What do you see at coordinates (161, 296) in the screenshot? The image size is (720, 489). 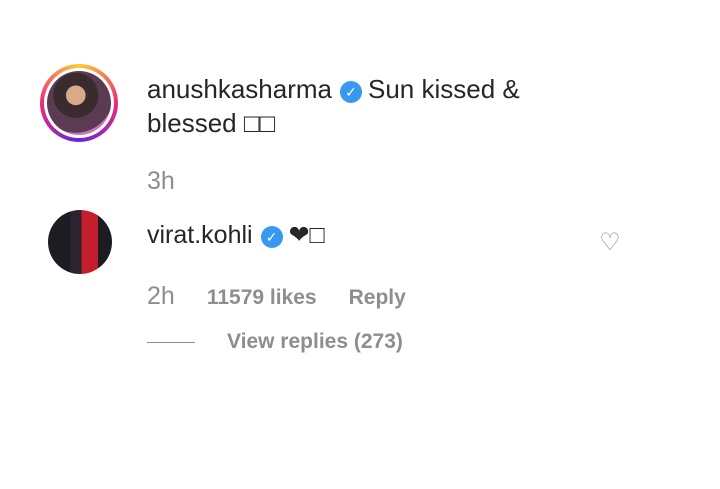 I see `comment-timestamp: 2h` at bounding box center [161, 296].